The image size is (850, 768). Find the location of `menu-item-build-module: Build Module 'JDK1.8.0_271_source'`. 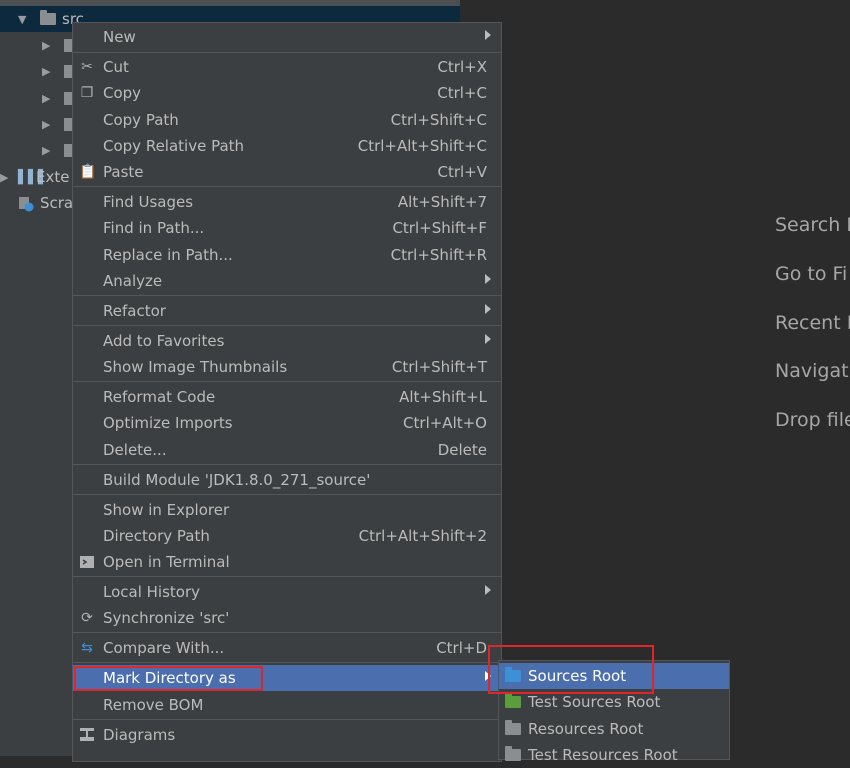

menu-item-build-module: Build Module 'JDK1.8.0_271_source' is located at coordinates (287, 480).